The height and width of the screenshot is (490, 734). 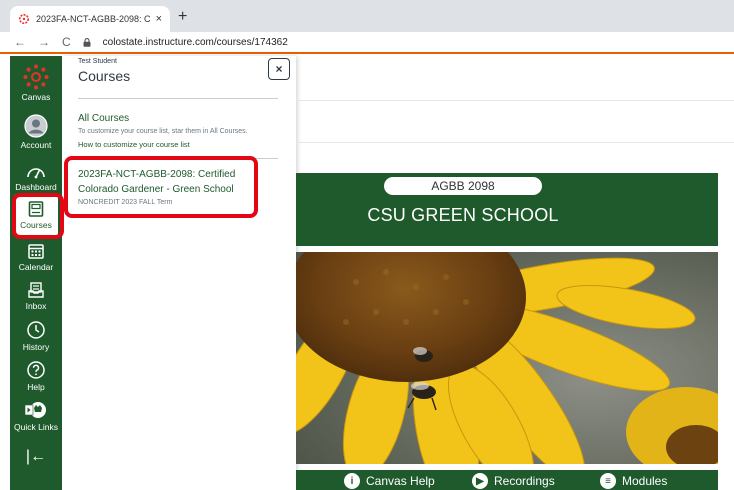 I want to click on nav-label: Help, so click(x=36, y=387).